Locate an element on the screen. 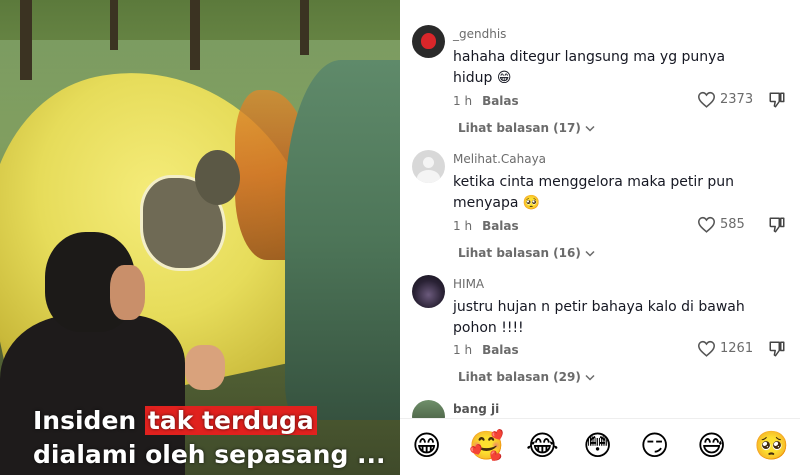 This screenshot has width=800, height=476. tent-hole is located at coordinates (217, 177).